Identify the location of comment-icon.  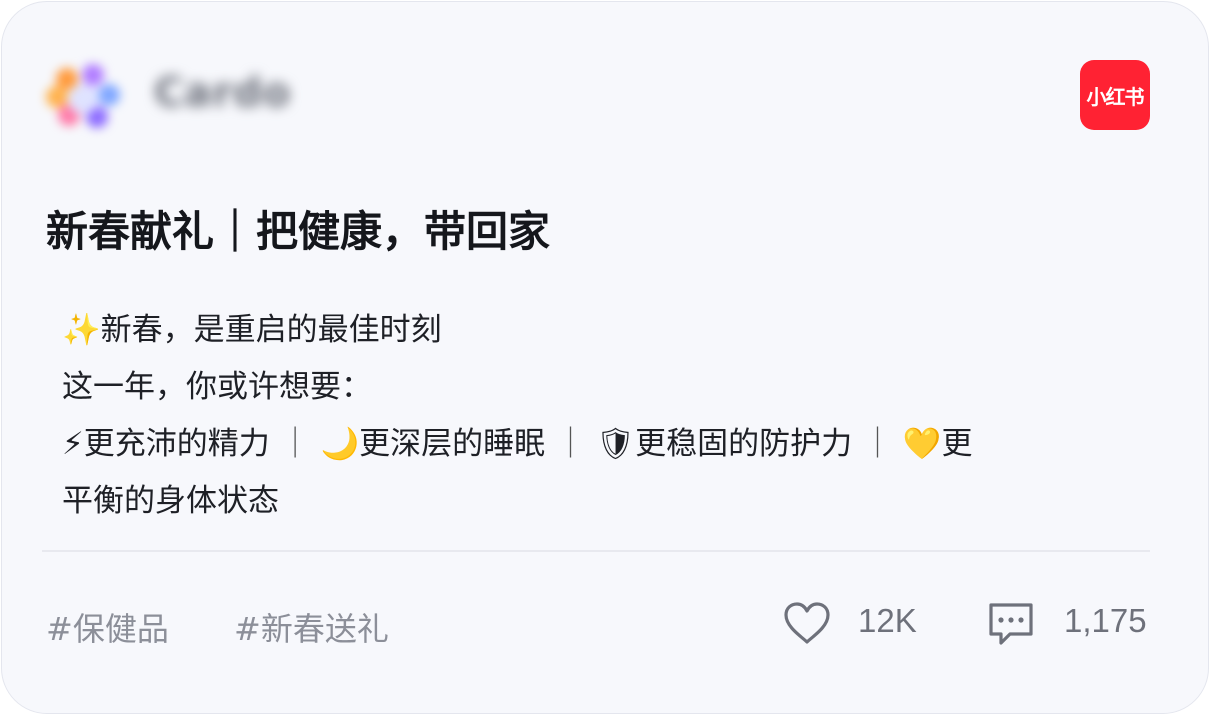
(1011, 624).